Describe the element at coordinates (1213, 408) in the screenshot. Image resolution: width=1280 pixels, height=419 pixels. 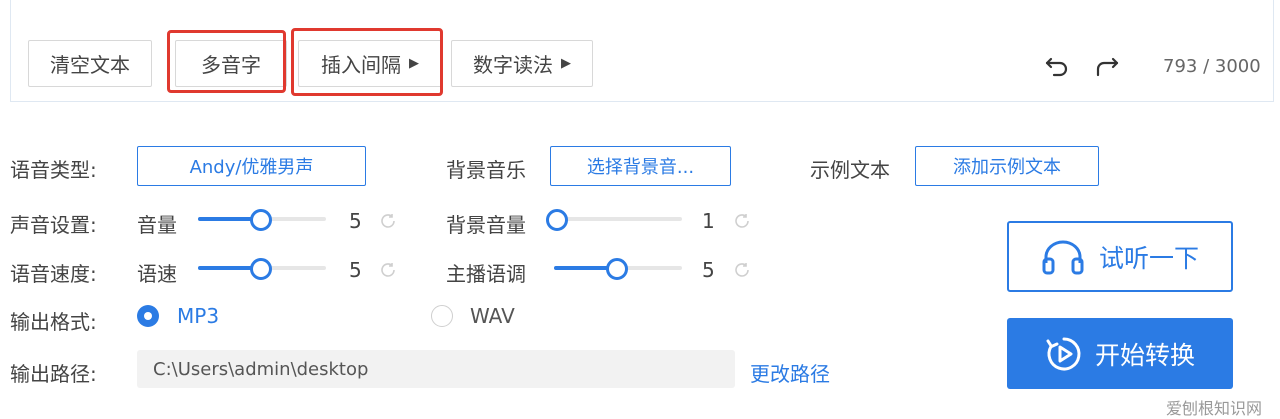
I see `watermark-text: 爱刨根知识网` at that location.